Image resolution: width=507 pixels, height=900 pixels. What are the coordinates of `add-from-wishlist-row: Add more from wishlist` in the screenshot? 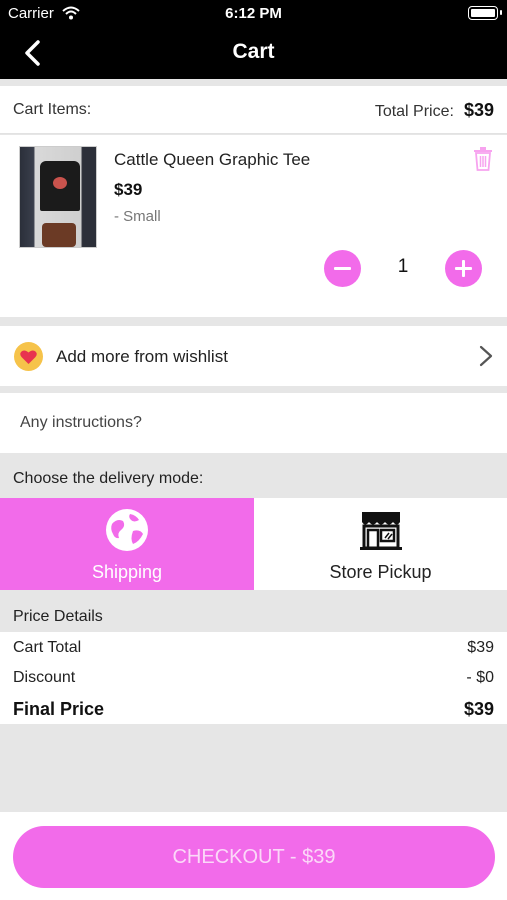 It's located at (253, 356).